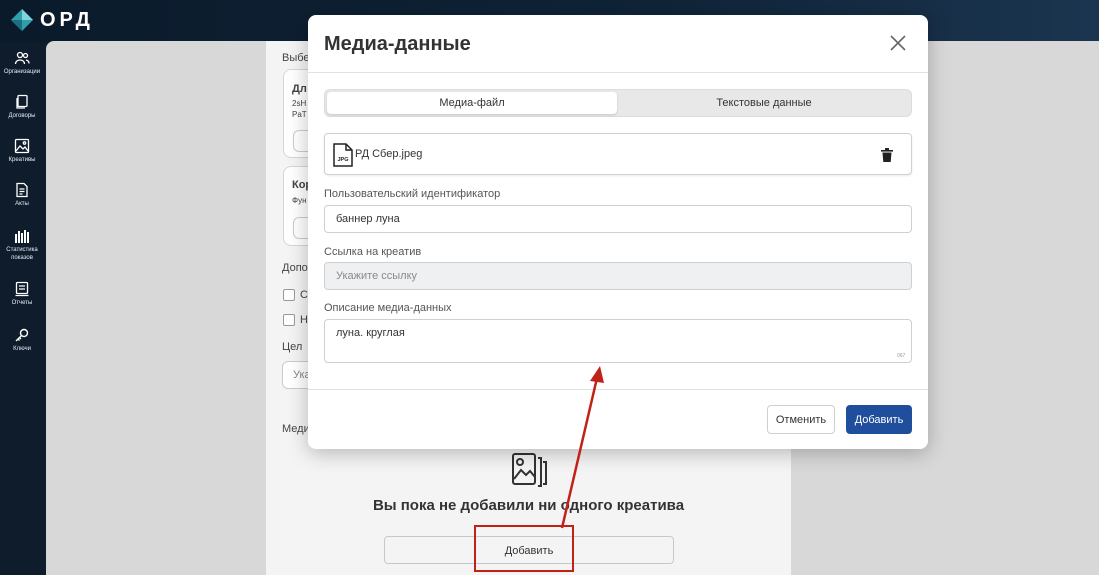 Image resolution: width=1099 pixels, height=575 pixels. I want to click on sidebar-item-label: Договоры, so click(22, 116).